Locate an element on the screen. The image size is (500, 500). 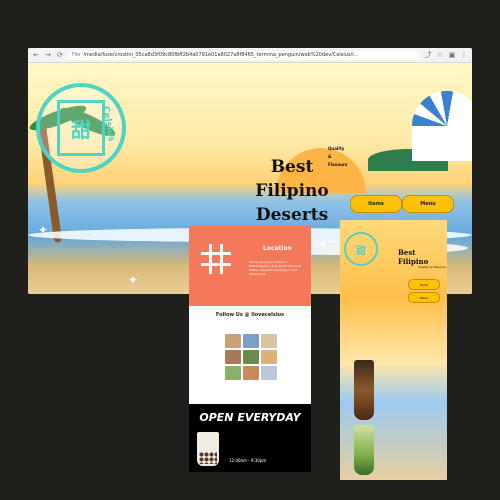
open-everyday-title: OPEN EVERYDAY is located at coordinates (250, 417).